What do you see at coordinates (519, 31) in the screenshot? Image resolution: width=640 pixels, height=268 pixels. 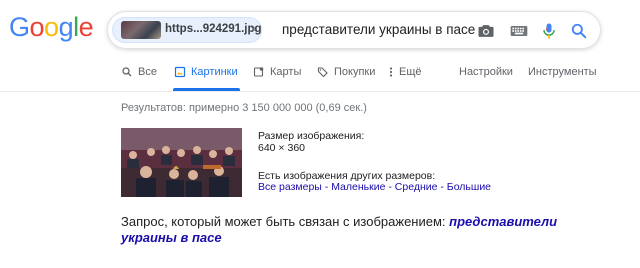 I see `keyboard-icon` at bounding box center [519, 31].